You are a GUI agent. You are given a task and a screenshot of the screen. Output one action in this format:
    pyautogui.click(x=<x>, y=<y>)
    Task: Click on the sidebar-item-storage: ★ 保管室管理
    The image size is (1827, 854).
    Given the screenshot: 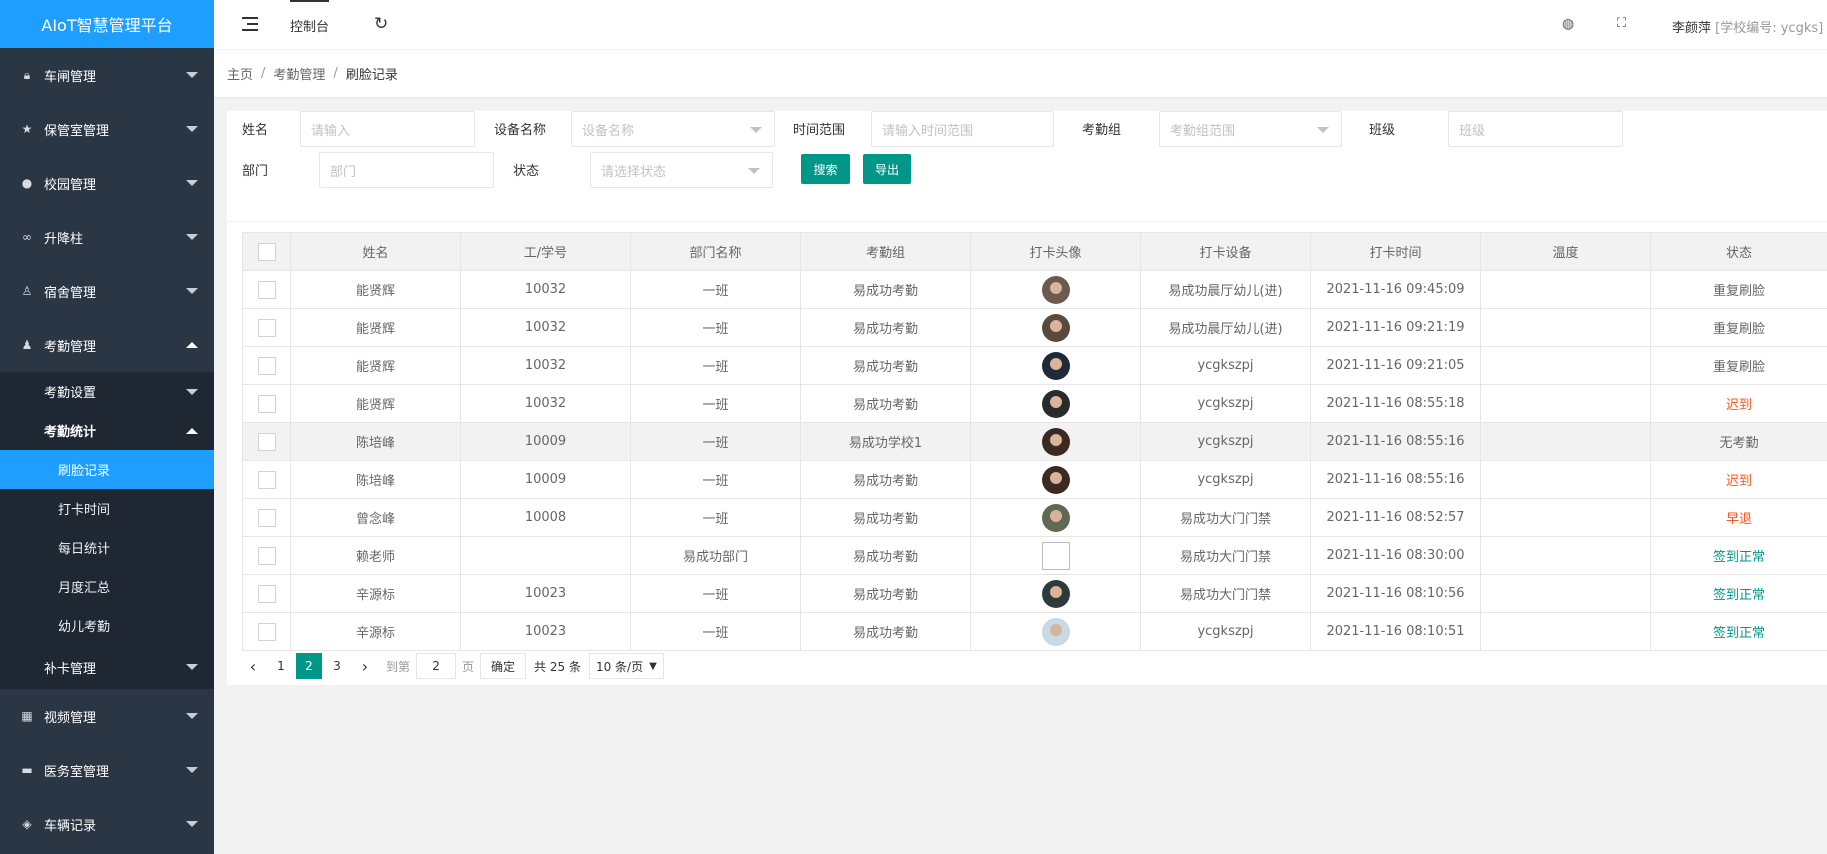 What is the action you would take?
    pyautogui.click(x=107, y=129)
    